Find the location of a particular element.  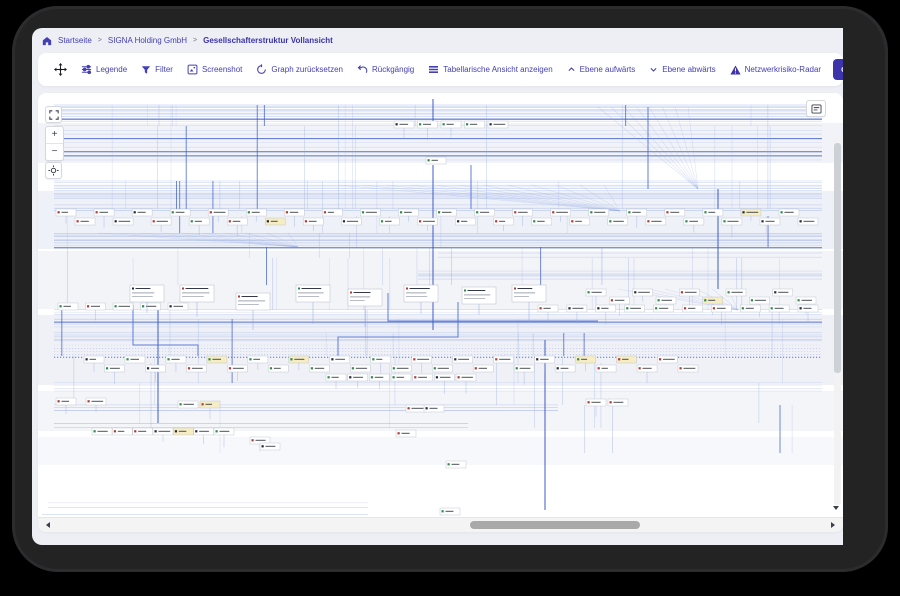

zoom-control: + − is located at coordinates (54, 143).